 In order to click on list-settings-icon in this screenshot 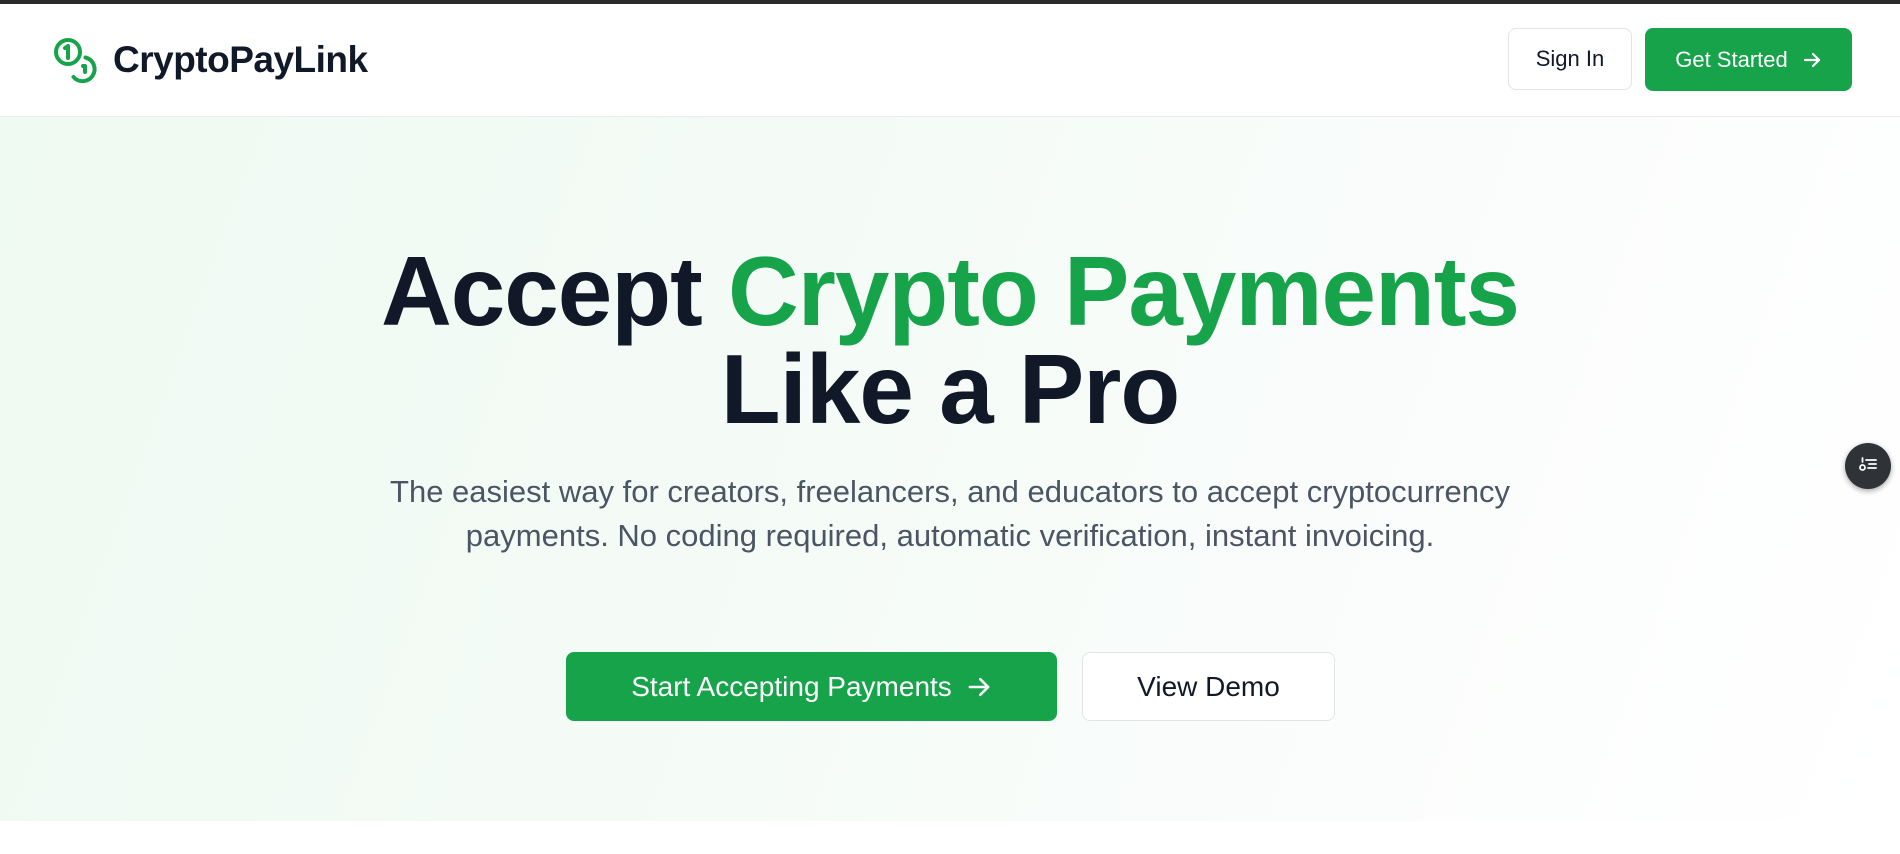, I will do `click(1868, 466)`.